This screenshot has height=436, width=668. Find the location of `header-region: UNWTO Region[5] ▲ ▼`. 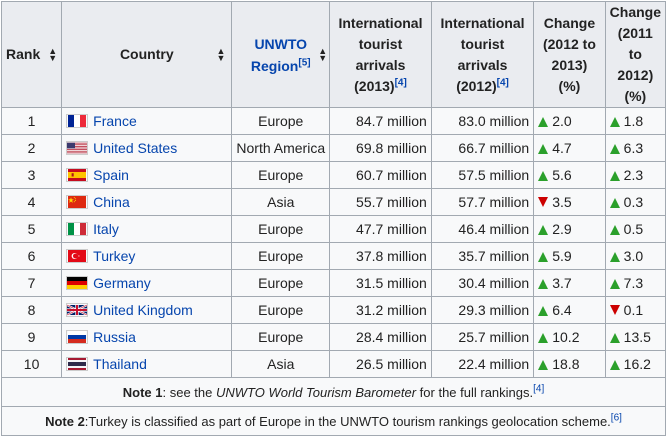

header-region: UNWTO Region[5] ▲ ▼ is located at coordinates (281, 54).